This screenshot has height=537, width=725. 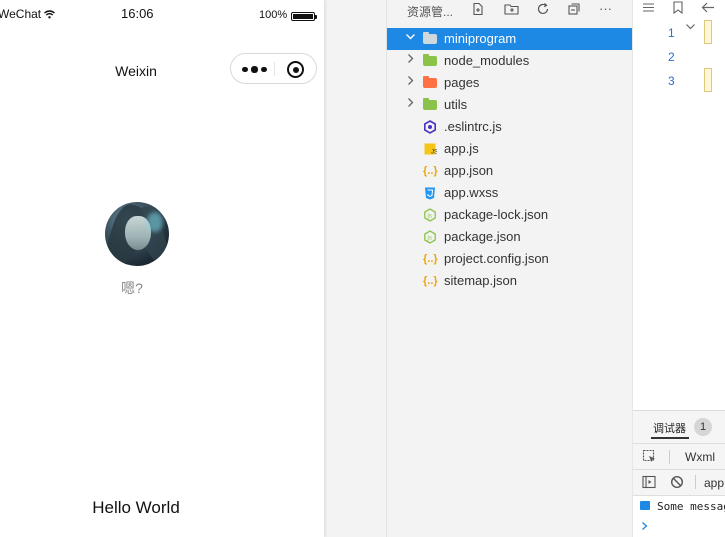 What do you see at coordinates (649, 484) in the screenshot?
I see `show-sidebar-icon` at bounding box center [649, 484].